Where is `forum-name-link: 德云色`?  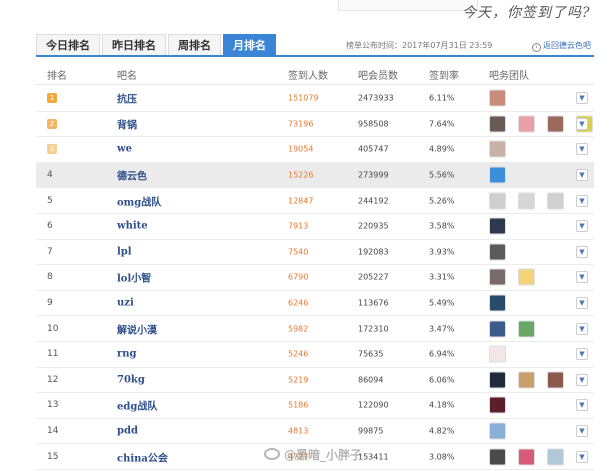 forum-name-link: 德云色 is located at coordinates (132, 175).